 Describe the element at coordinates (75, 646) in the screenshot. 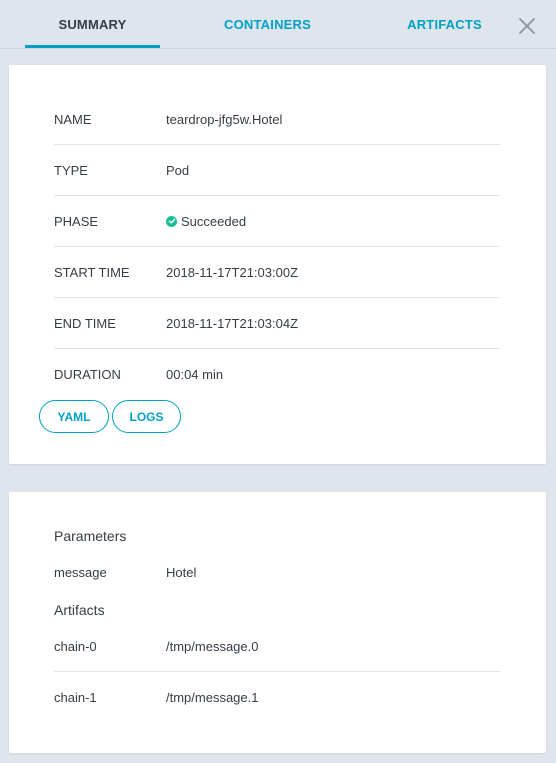

I see `artifact-key: chain-0` at that location.